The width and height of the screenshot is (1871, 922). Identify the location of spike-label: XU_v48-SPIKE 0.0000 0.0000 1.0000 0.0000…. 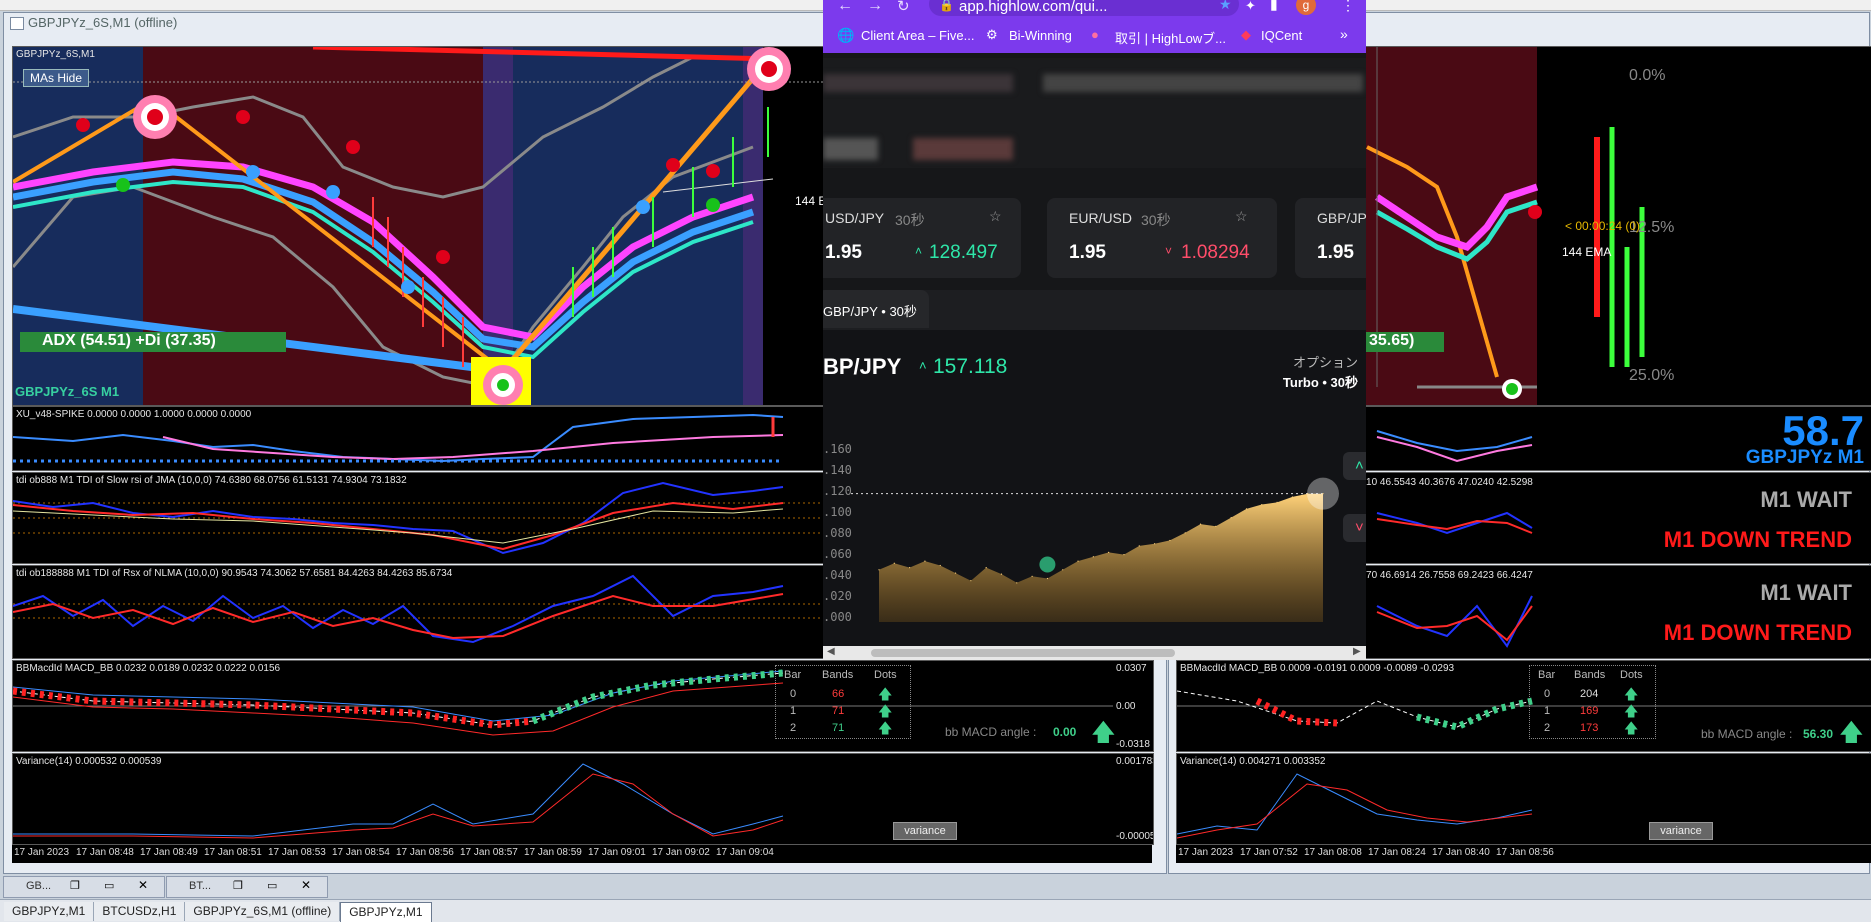
(134, 414).